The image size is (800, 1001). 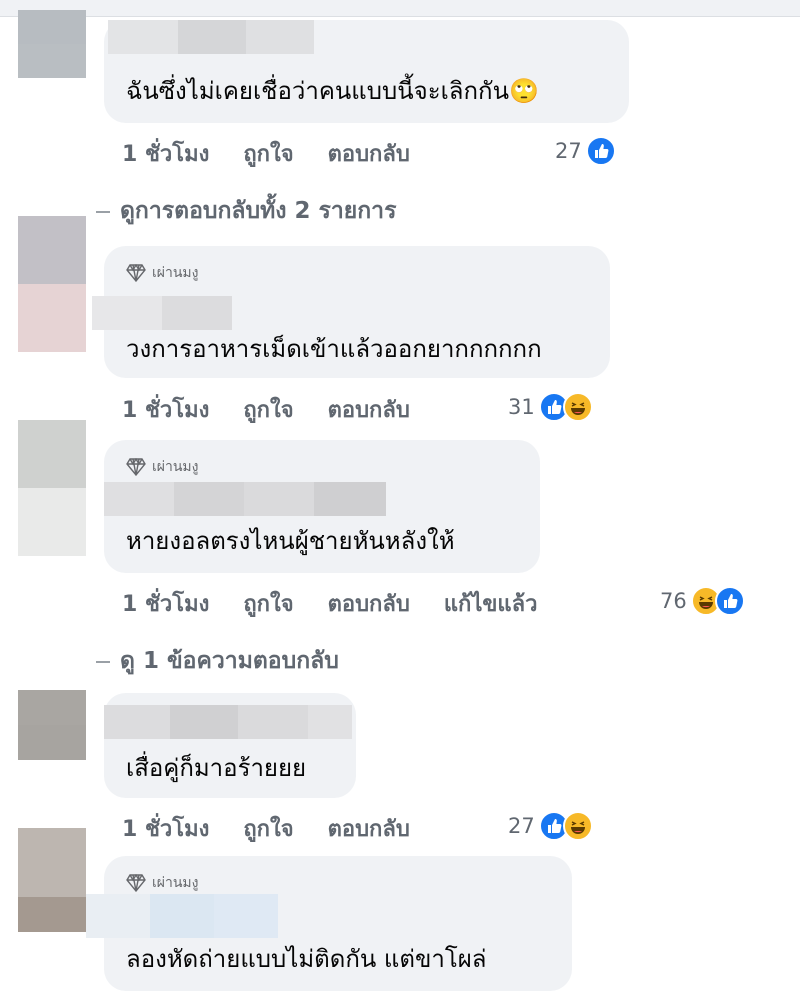 I want to click on view-replies-link: ดูการตอบกลับทั้ง 2 รายการ, so click(x=246, y=211).